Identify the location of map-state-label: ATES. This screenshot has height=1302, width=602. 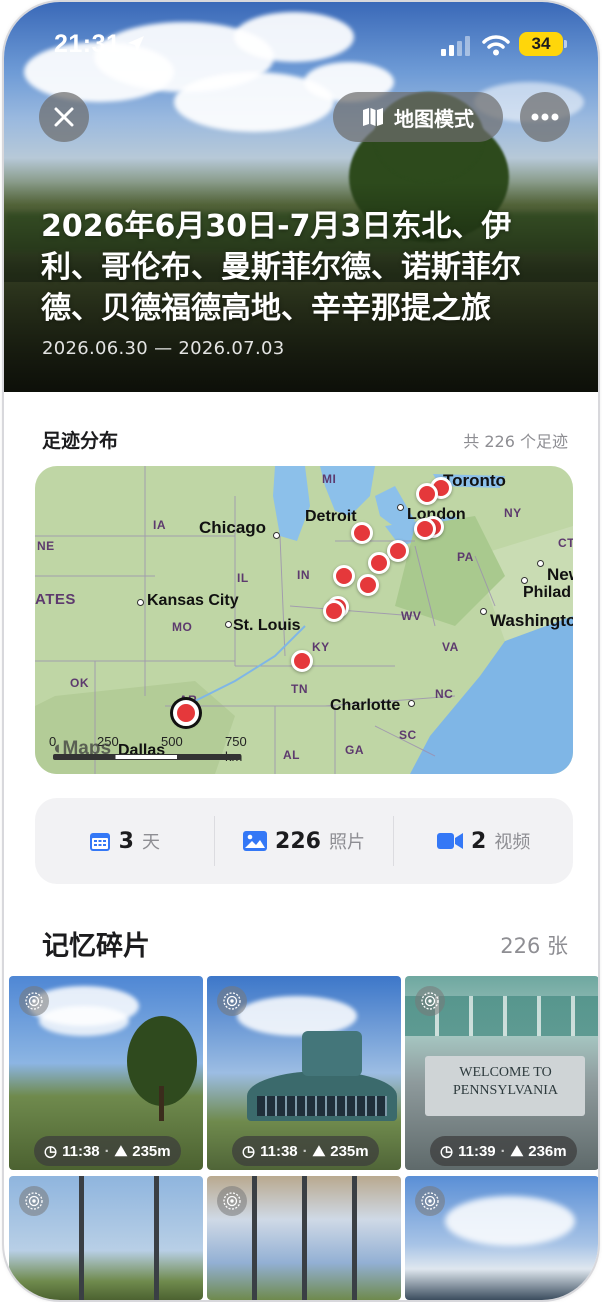
(55, 599).